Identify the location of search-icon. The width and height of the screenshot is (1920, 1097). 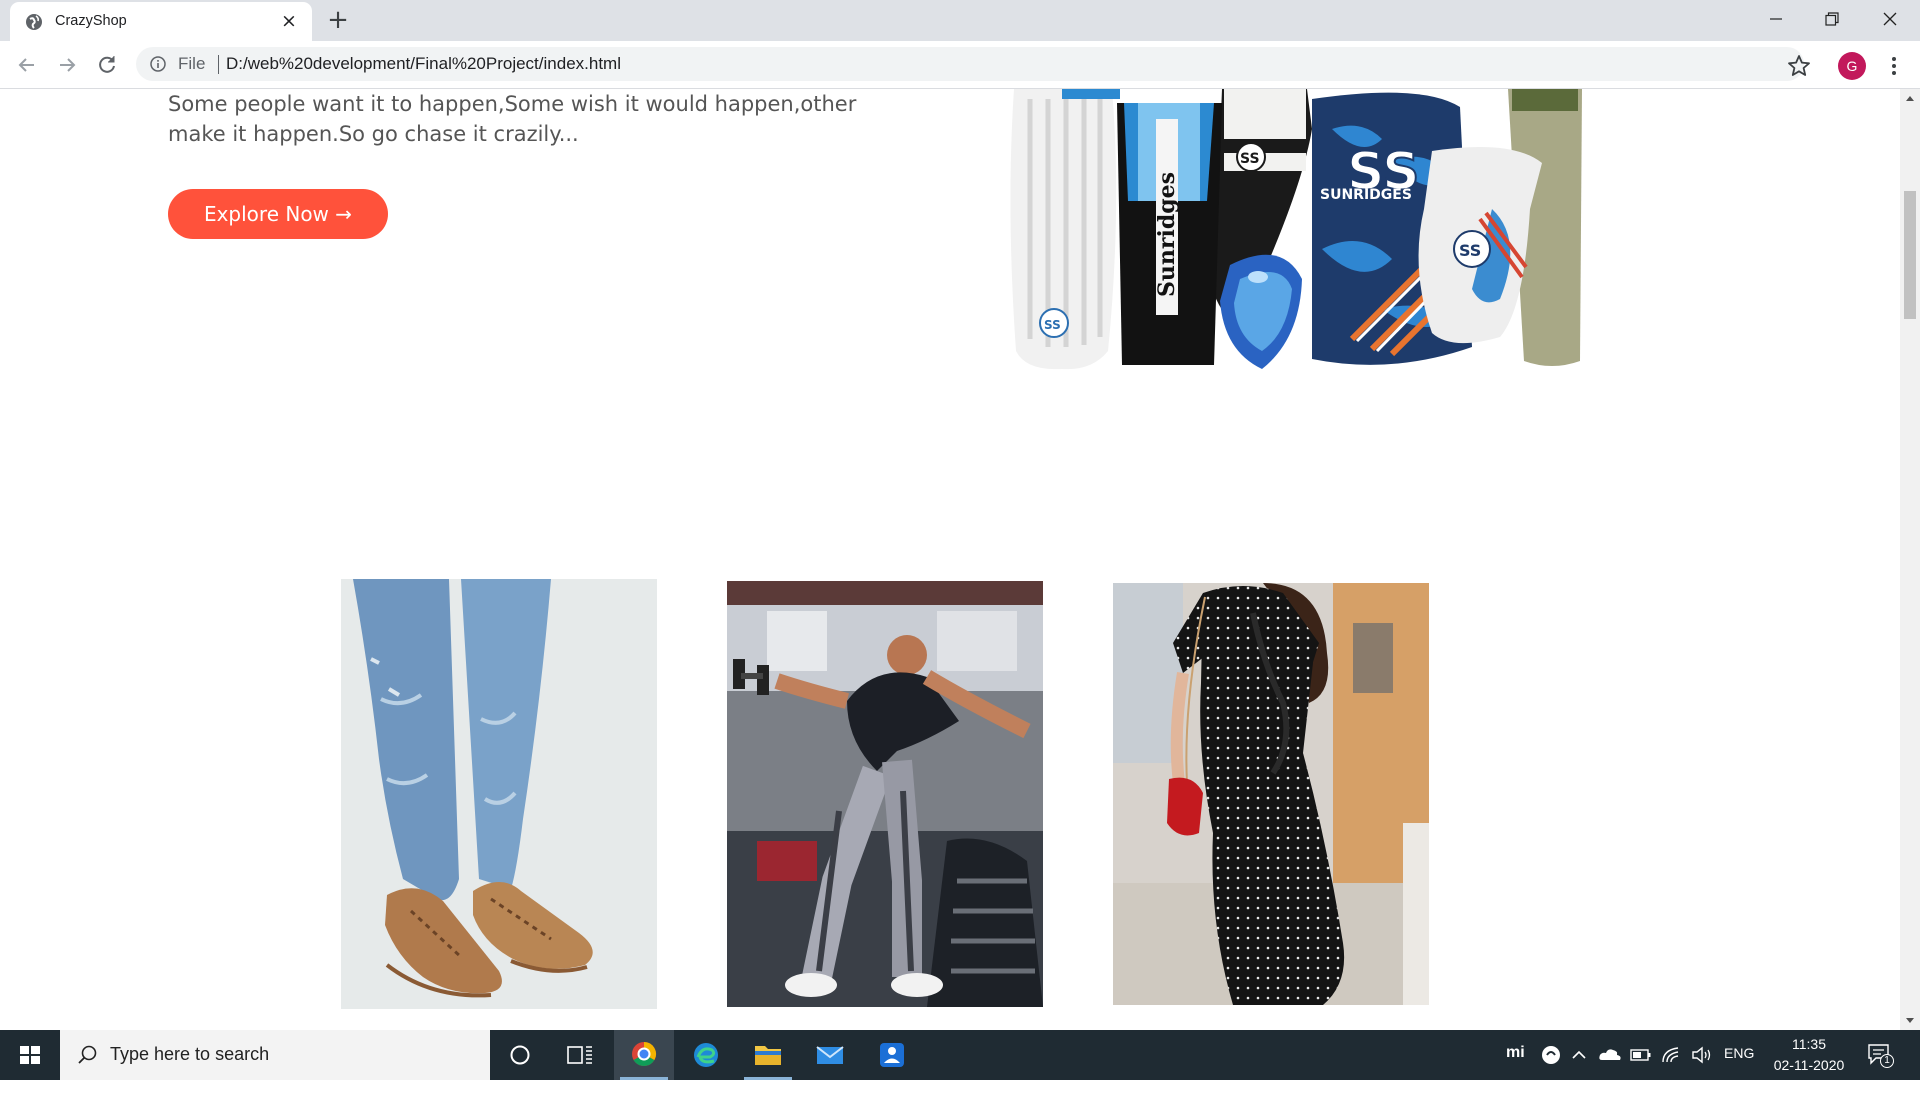
(87, 1054).